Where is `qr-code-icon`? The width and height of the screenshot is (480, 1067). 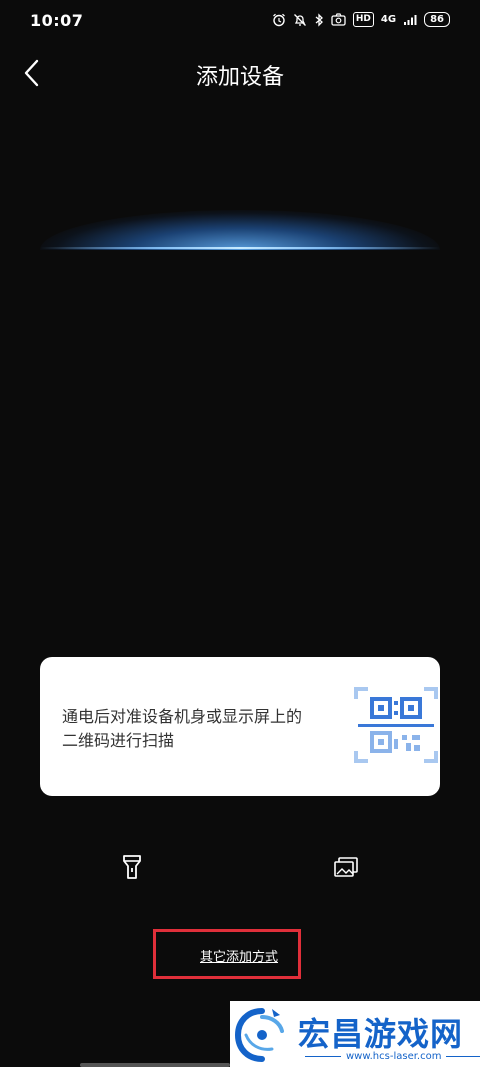
qr-code-icon is located at coordinates (396, 725).